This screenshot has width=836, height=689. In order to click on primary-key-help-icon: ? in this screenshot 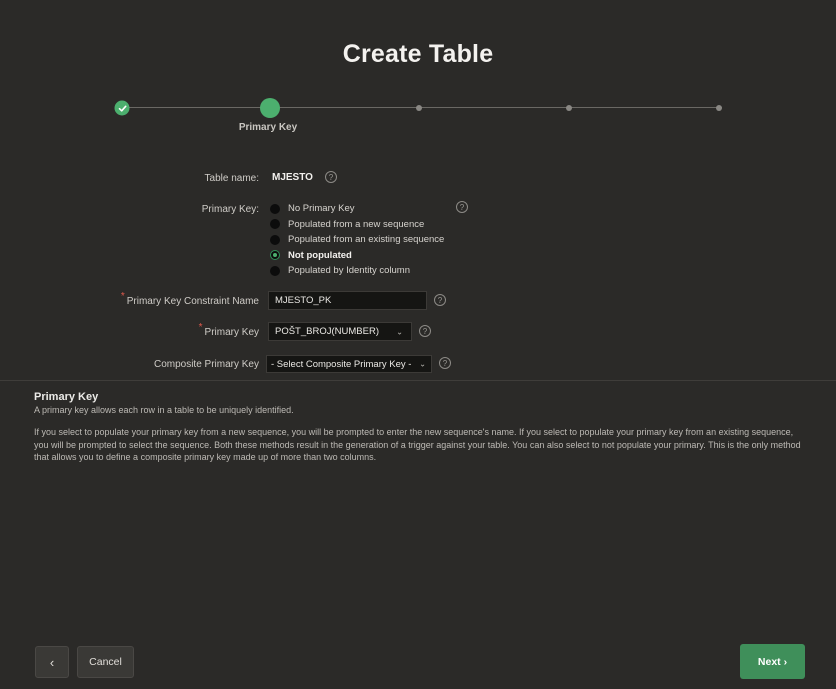, I will do `click(425, 331)`.